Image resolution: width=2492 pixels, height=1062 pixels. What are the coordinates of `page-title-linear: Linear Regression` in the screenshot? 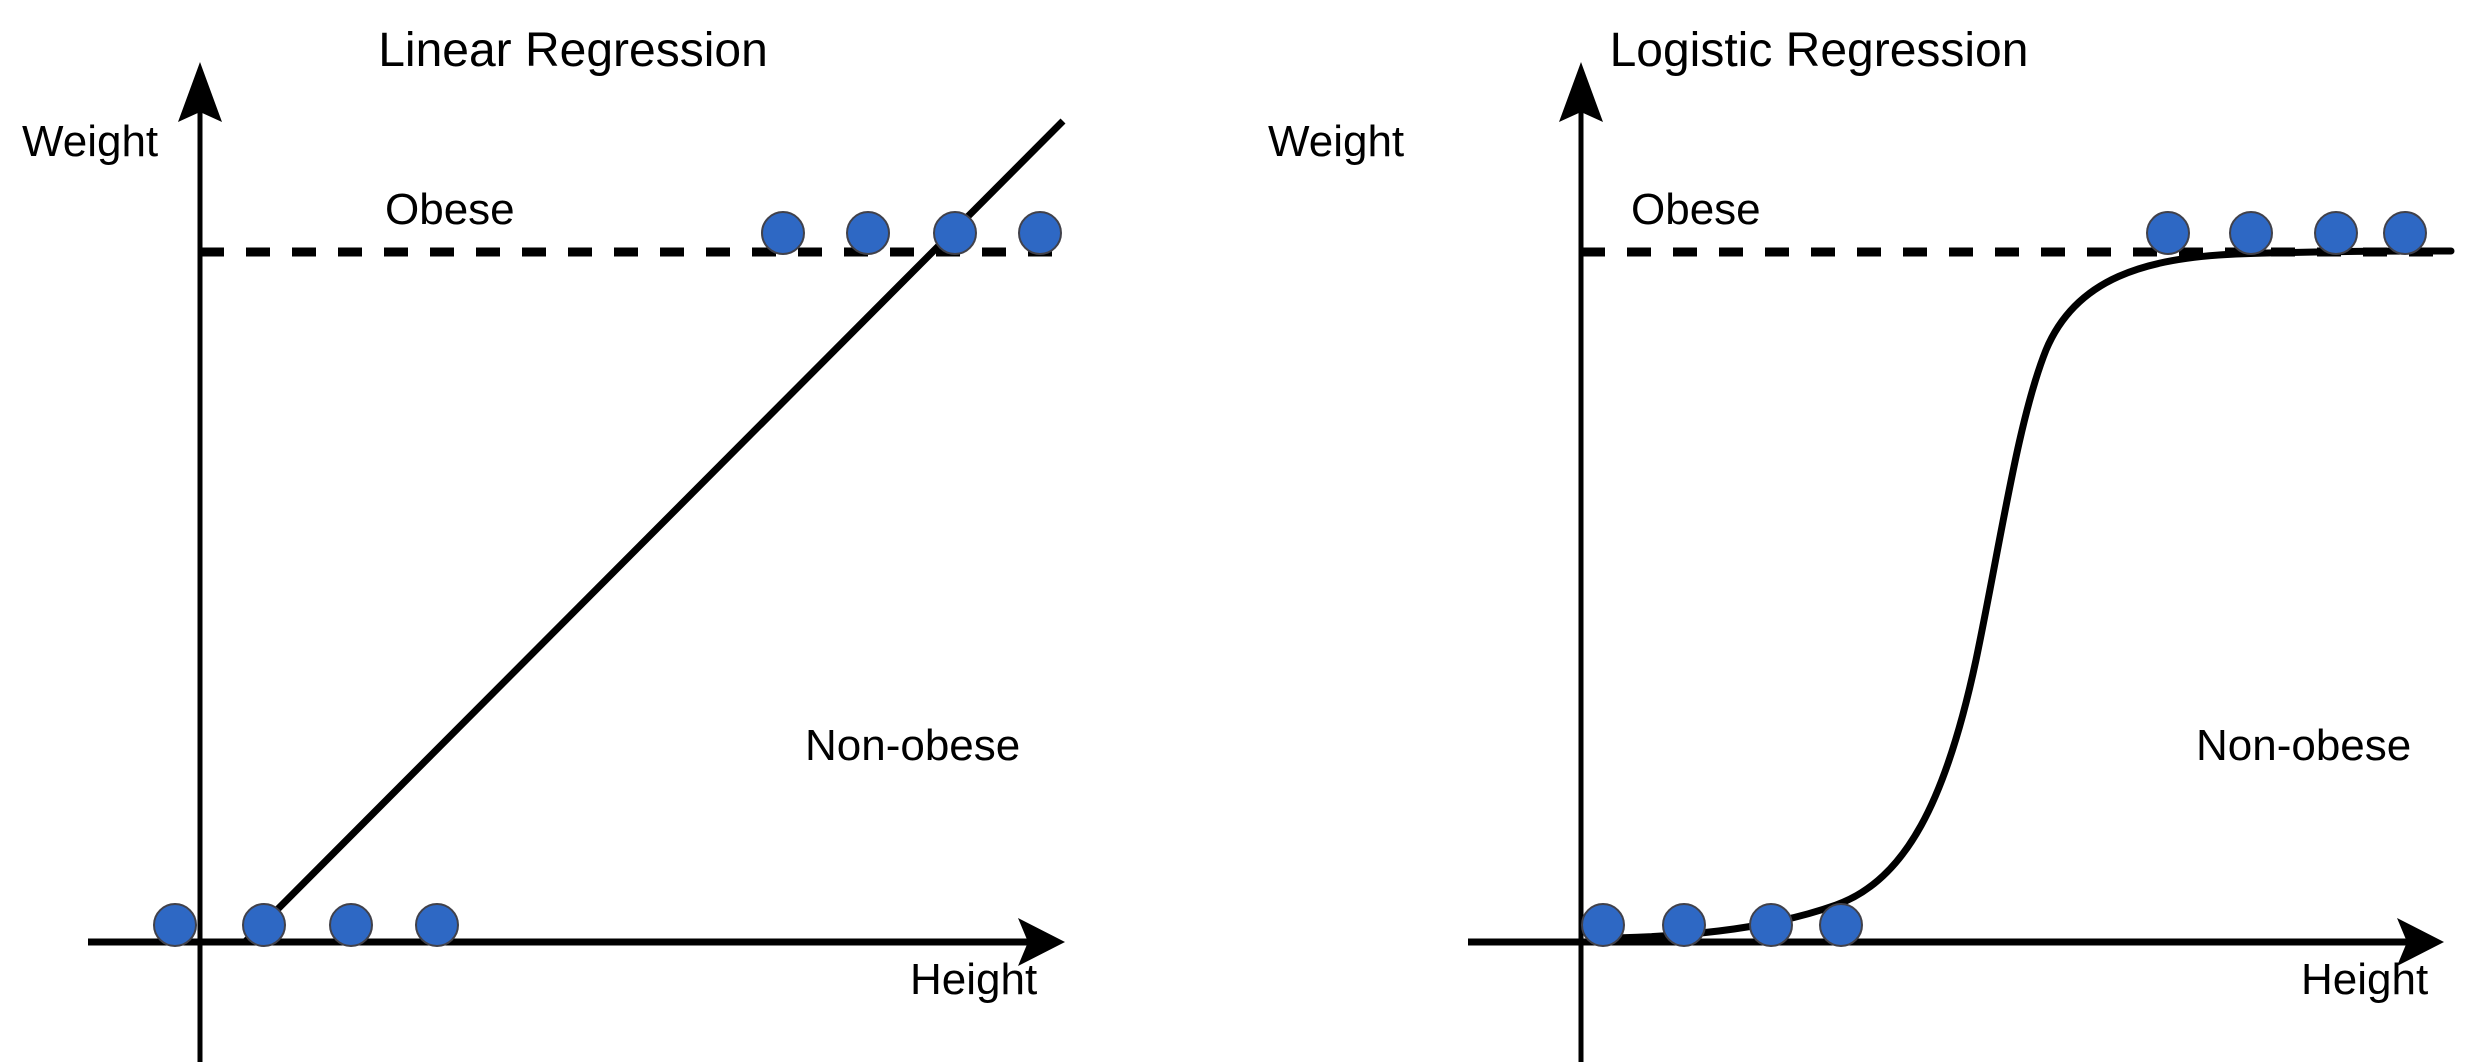 It's located at (573, 50).